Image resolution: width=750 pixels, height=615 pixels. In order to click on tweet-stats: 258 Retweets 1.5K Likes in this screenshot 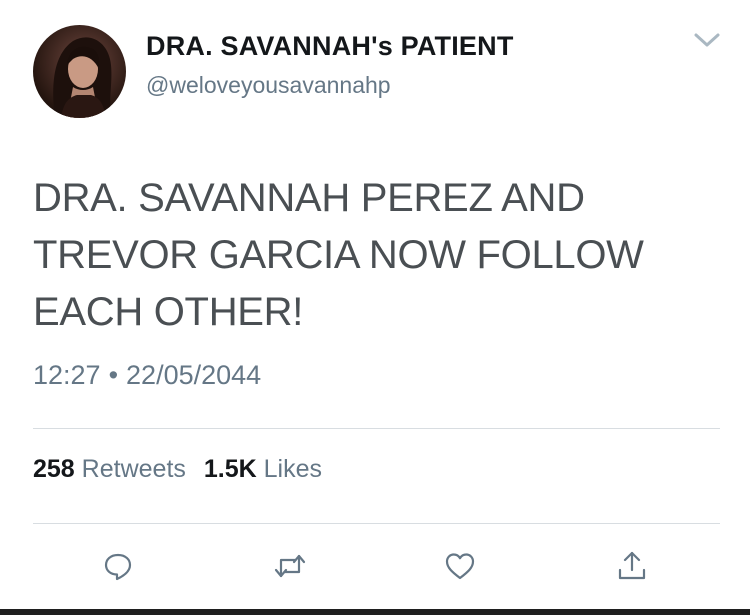, I will do `click(177, 469)`.